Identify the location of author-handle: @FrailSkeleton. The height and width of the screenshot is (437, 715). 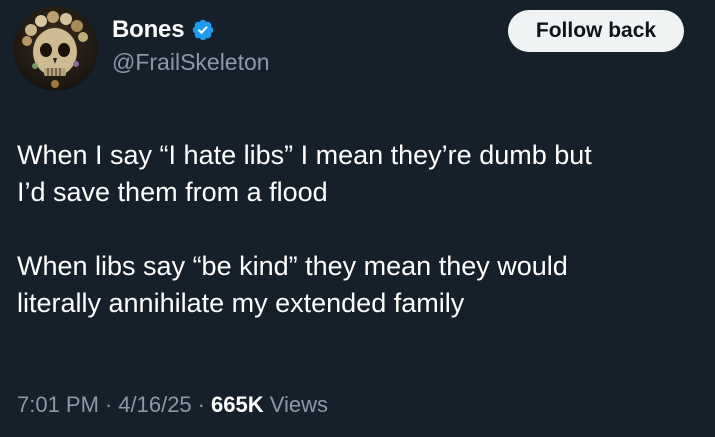
(191, 62).